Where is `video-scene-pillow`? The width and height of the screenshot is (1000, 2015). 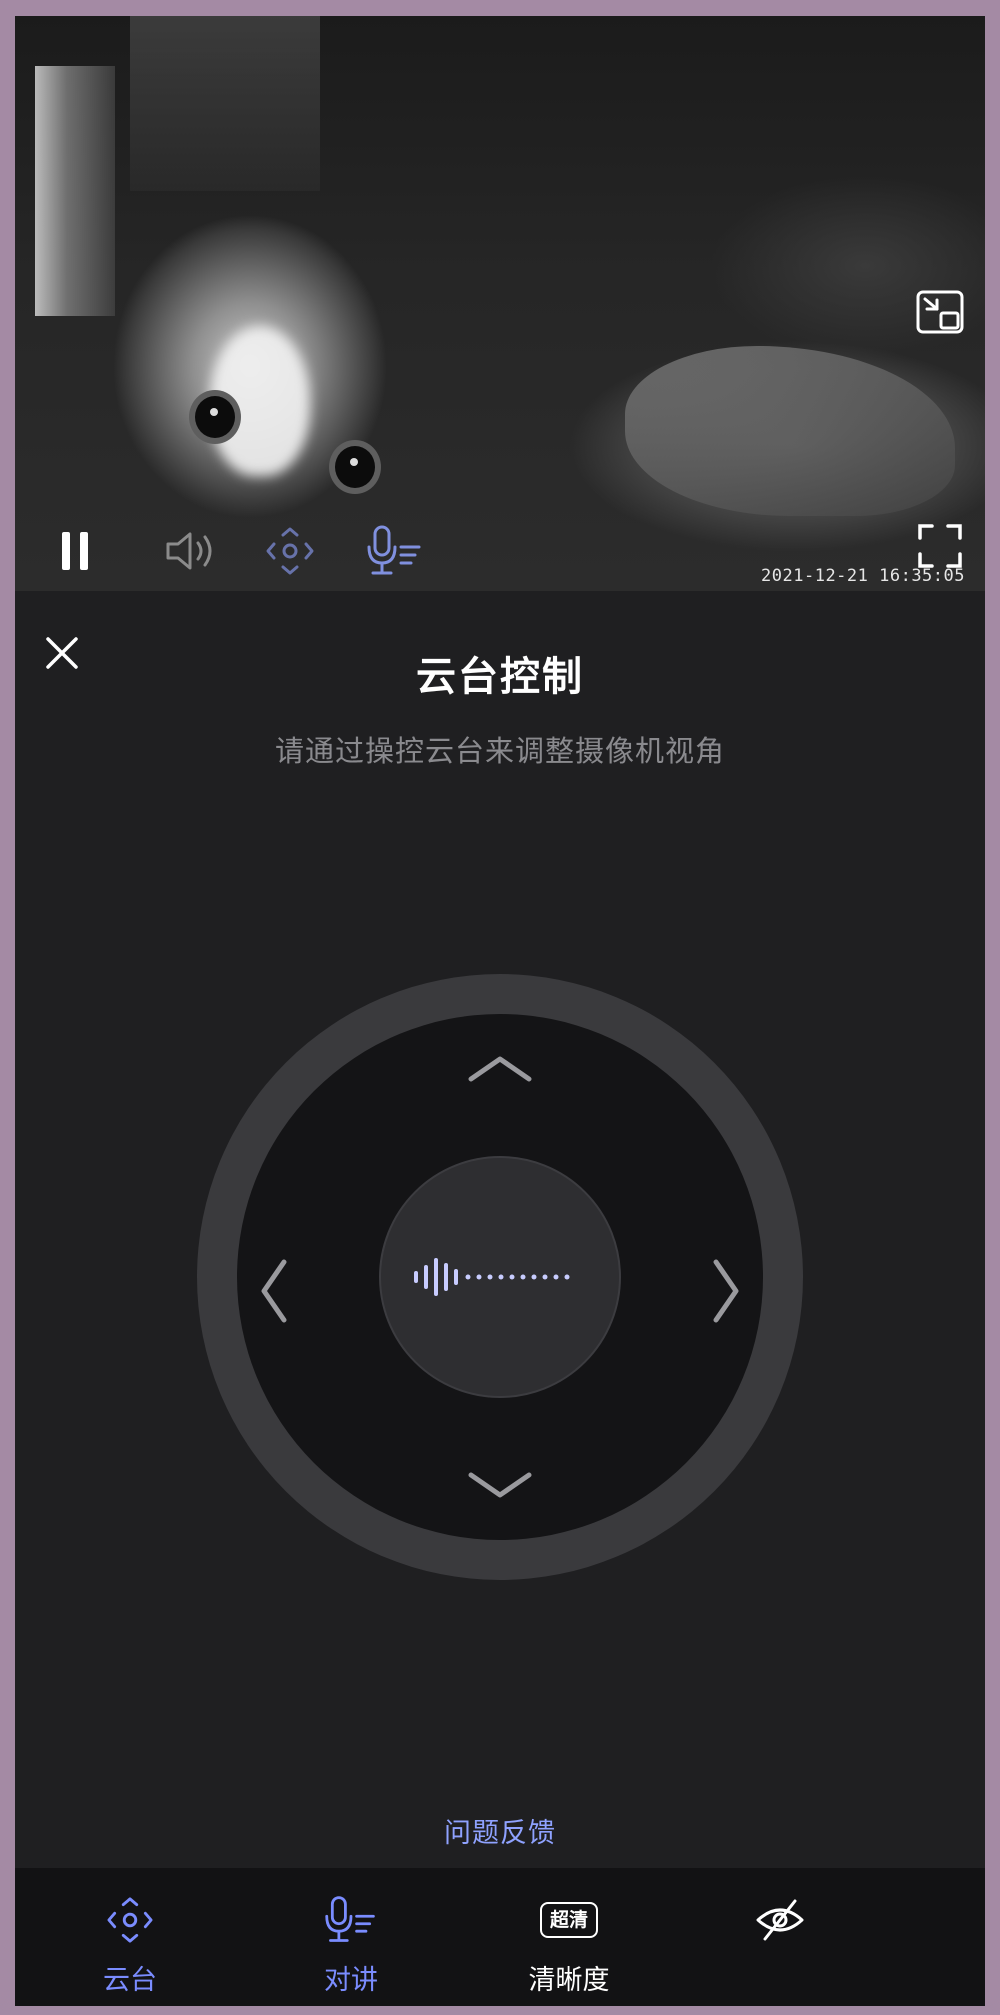
video-scene-pillow is located at coordinates (790, 431).